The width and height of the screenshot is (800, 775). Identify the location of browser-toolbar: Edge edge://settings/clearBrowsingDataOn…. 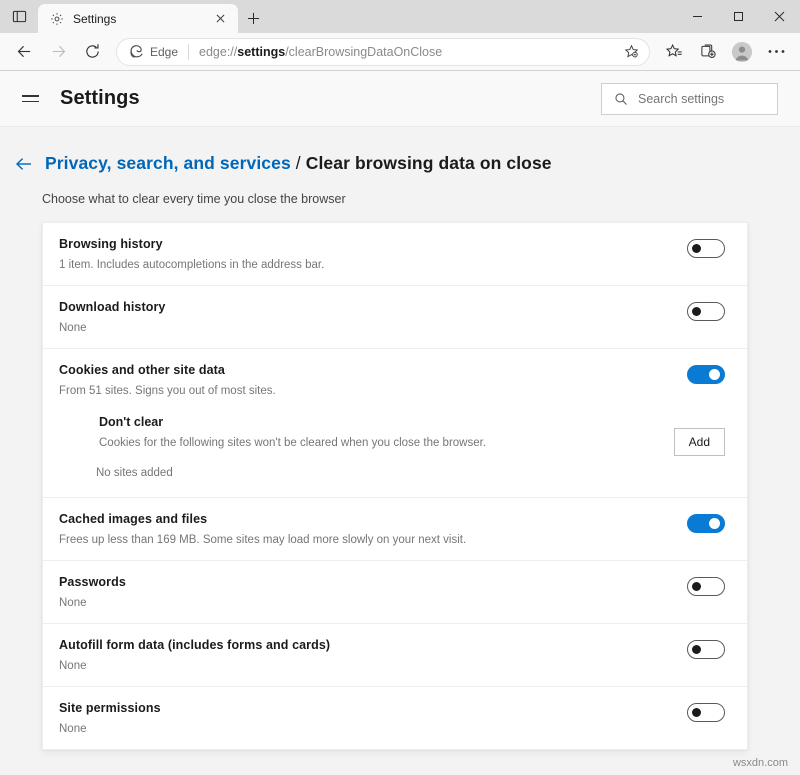
(400, 52).